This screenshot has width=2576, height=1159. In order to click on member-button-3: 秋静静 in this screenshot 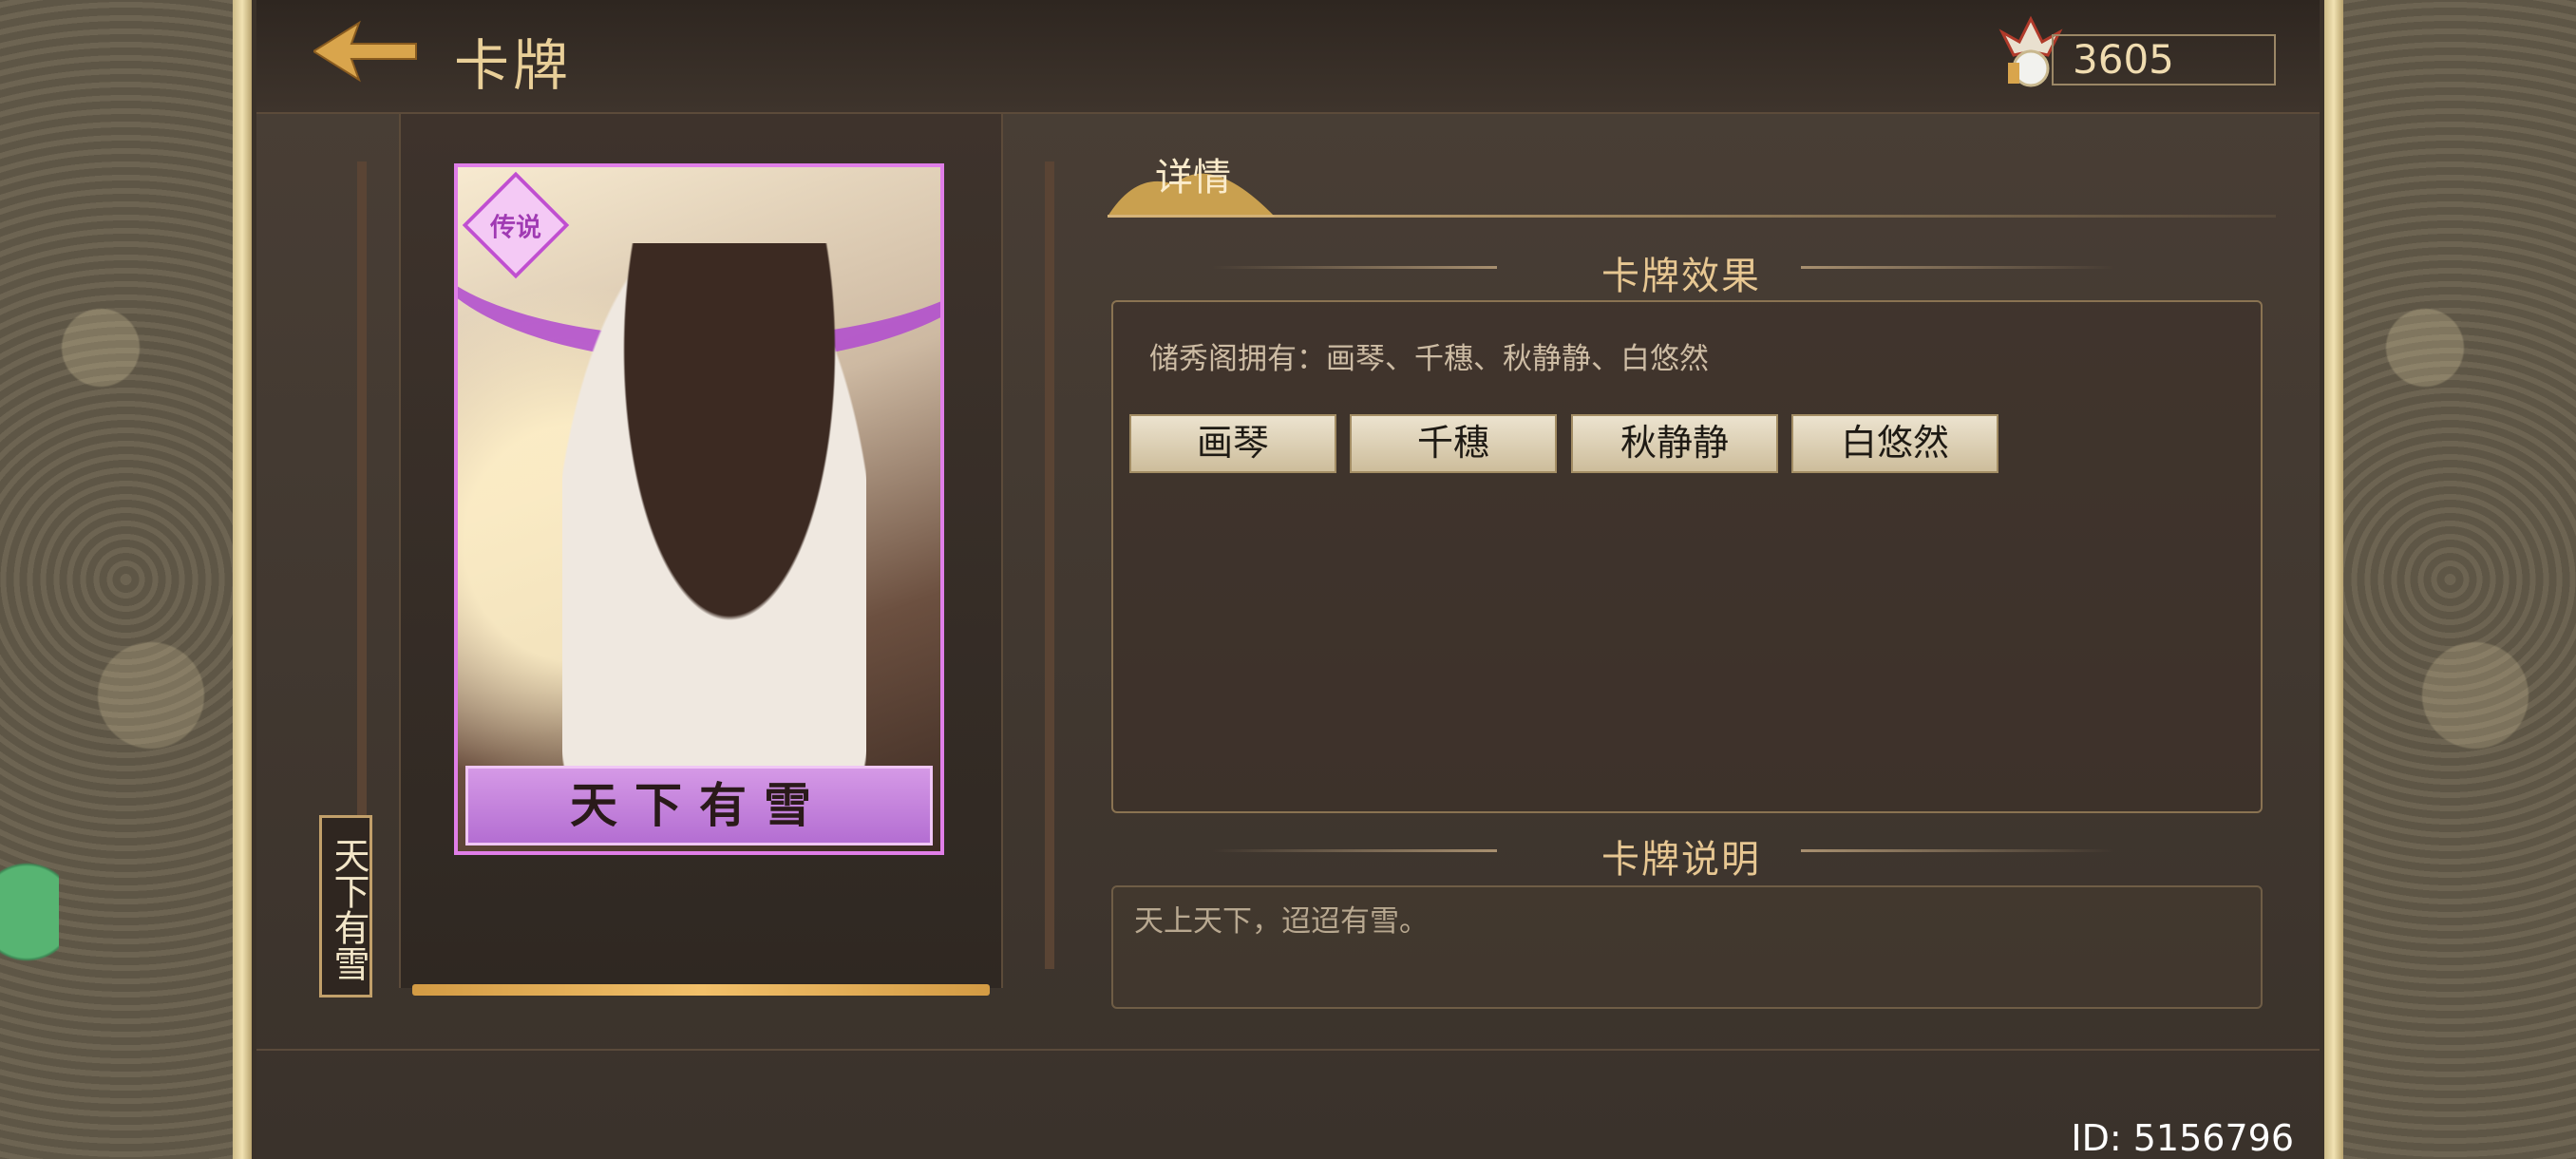, I will do `click(1674, 443)`.